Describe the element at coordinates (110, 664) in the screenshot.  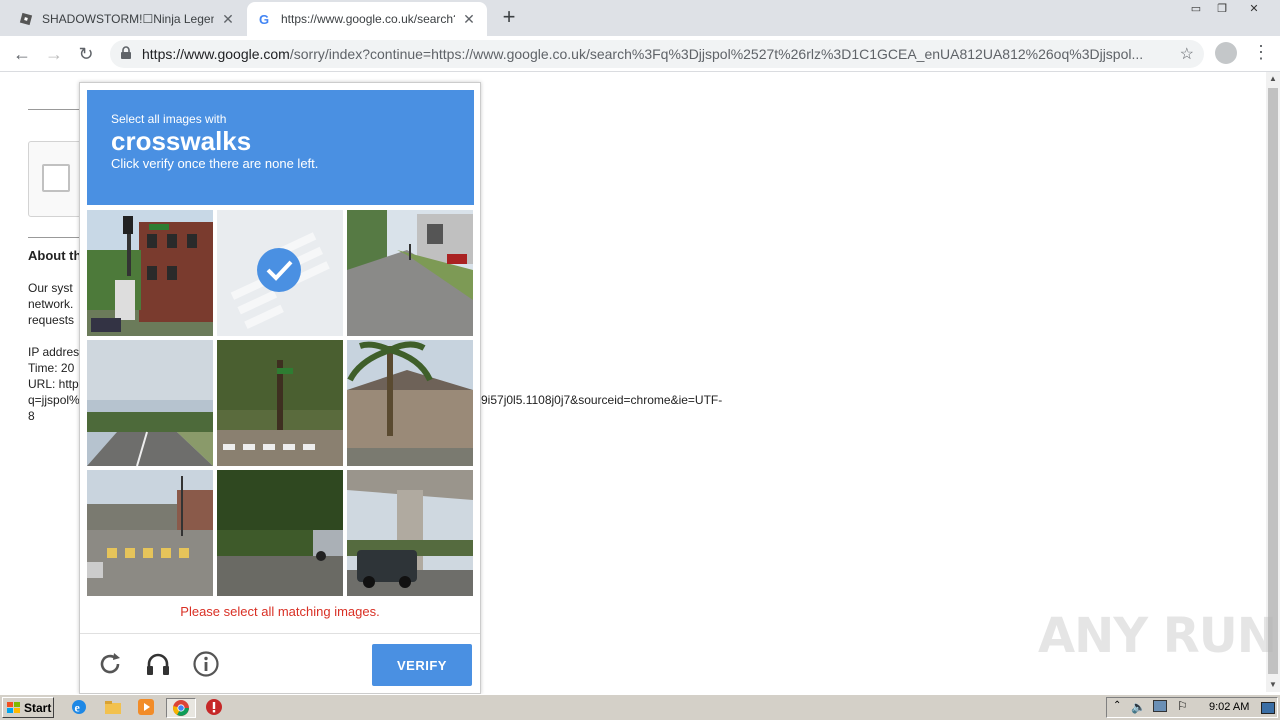
I see `reload-challenge-icon` at that location.